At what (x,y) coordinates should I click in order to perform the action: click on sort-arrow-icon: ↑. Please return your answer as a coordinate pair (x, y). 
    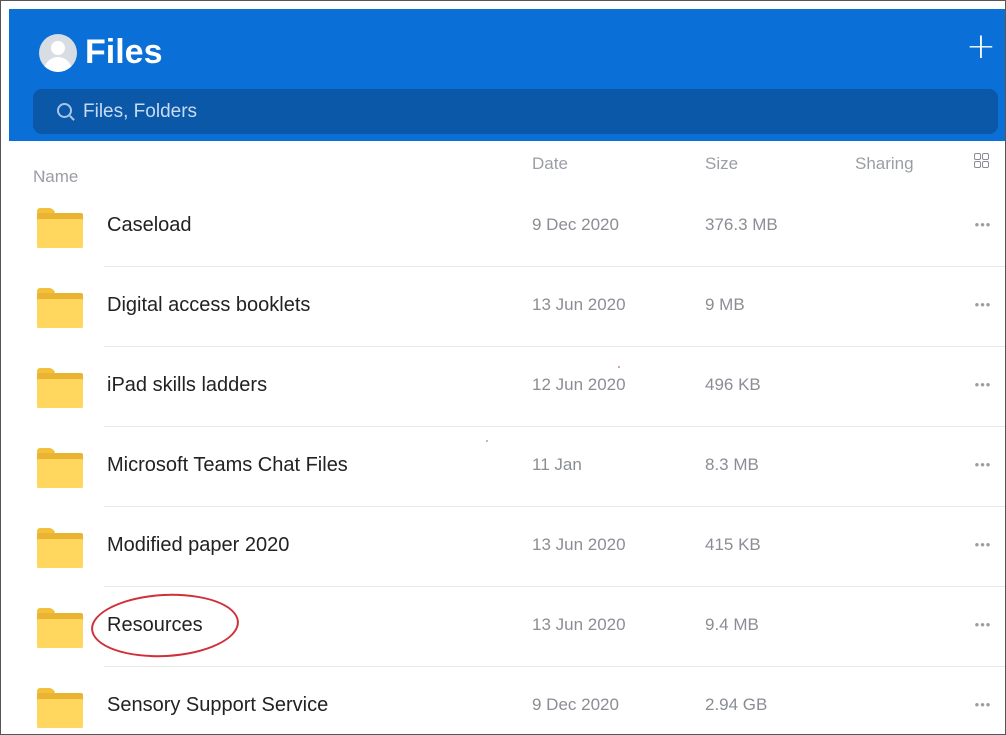
    Looking at the image, I should click on (44, 174).